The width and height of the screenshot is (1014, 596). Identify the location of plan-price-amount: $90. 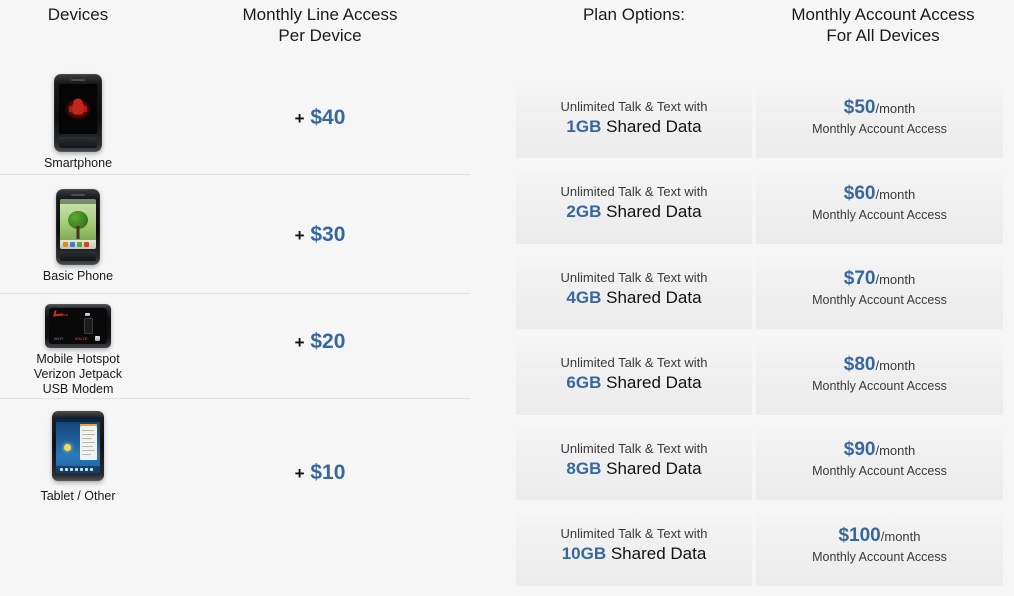
(859, 449).